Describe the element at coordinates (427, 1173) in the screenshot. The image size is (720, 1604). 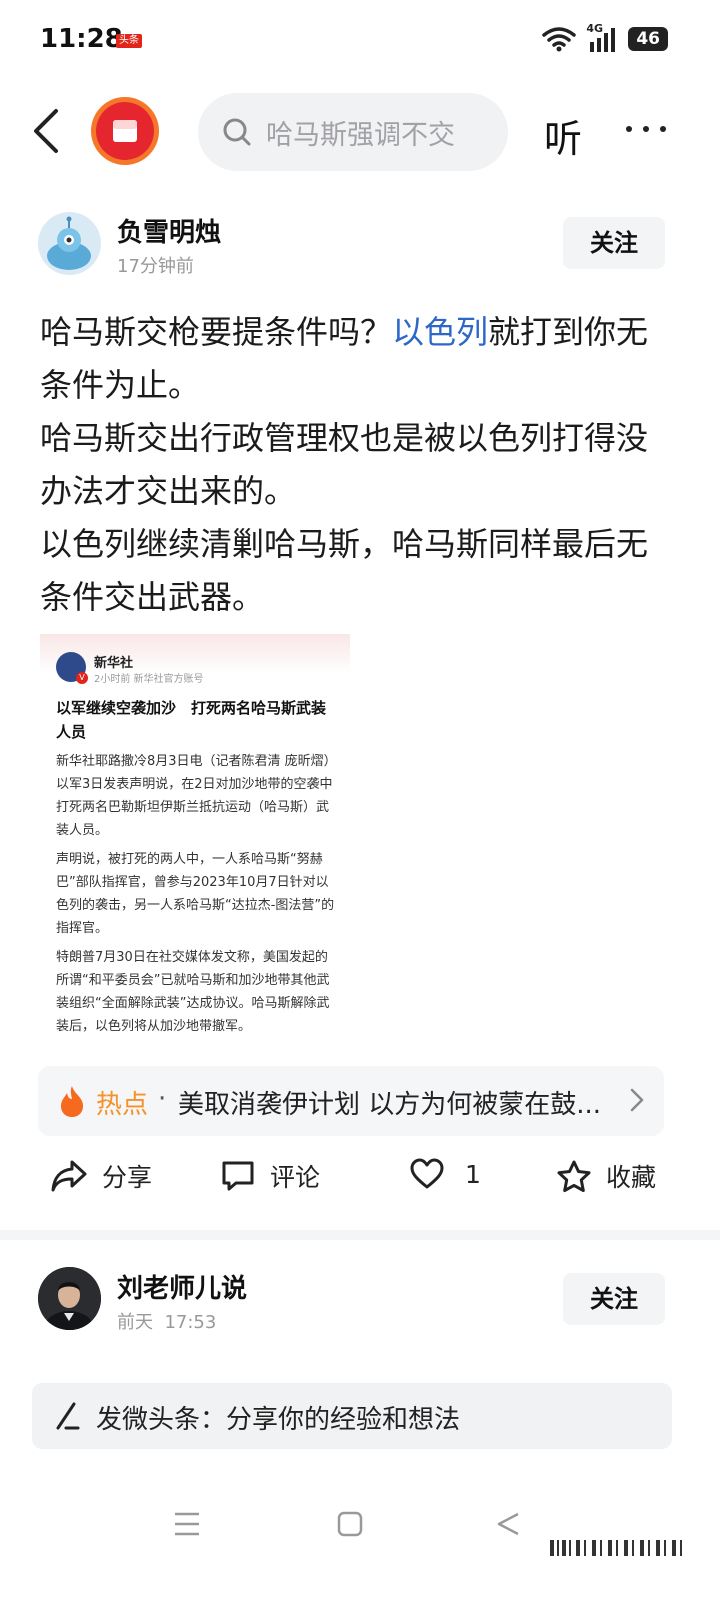
I see `heart-icon` at that location.